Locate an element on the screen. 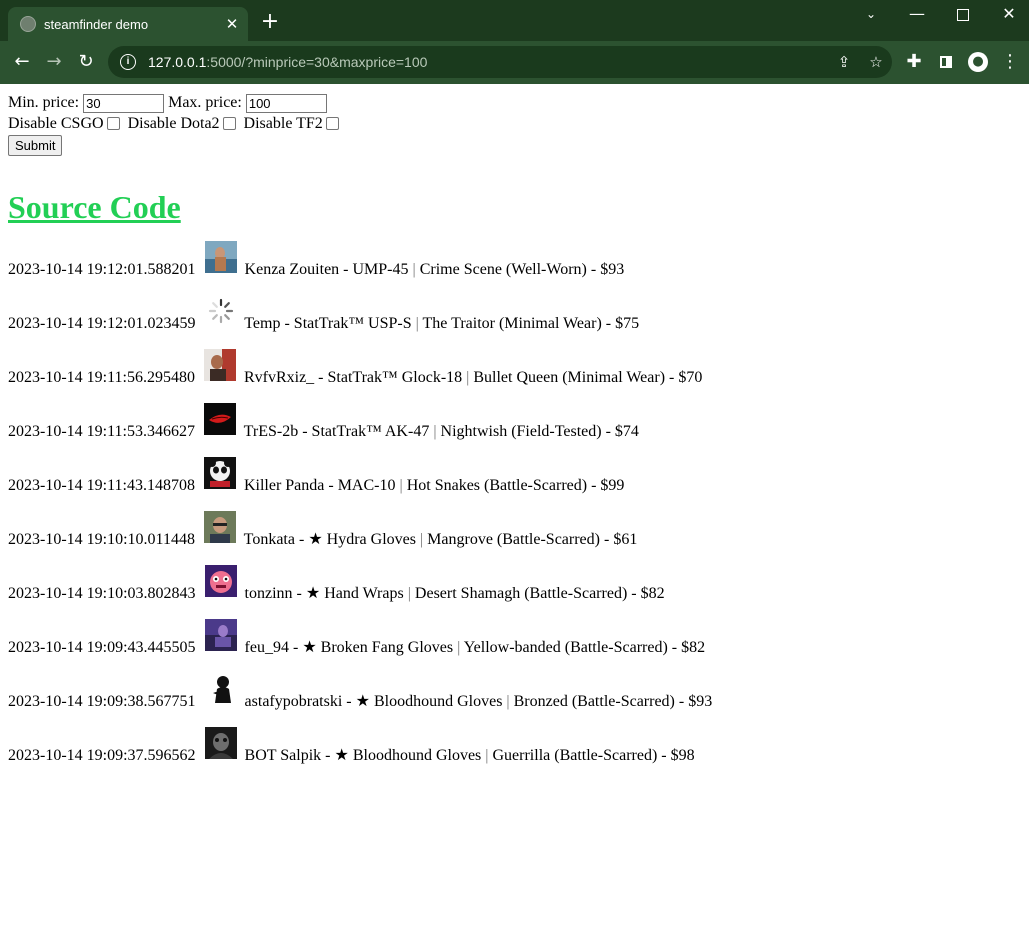 This screenshot has width=1029, height=928. side-panel-icon is located at coordinates (946, 62).